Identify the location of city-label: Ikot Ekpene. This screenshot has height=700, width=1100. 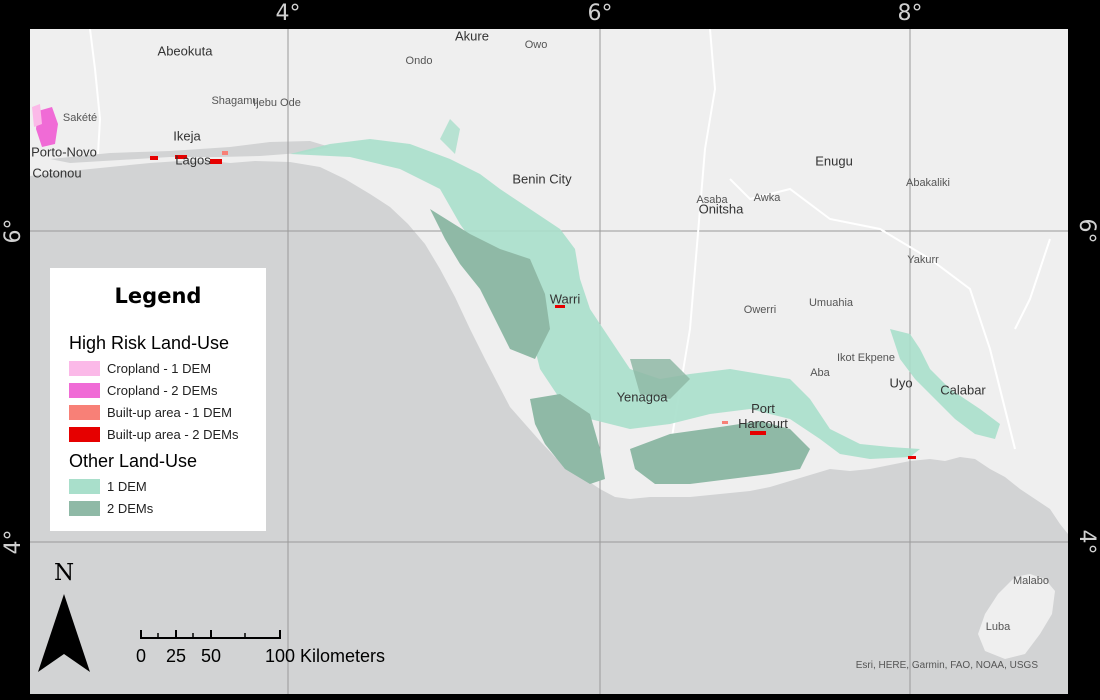
(866, 358).